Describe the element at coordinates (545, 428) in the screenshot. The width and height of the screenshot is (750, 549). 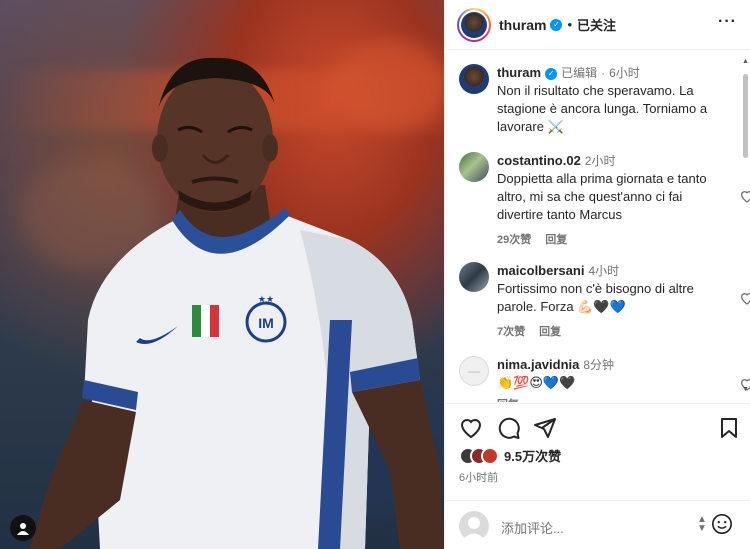
I see `send-icon` at that location.